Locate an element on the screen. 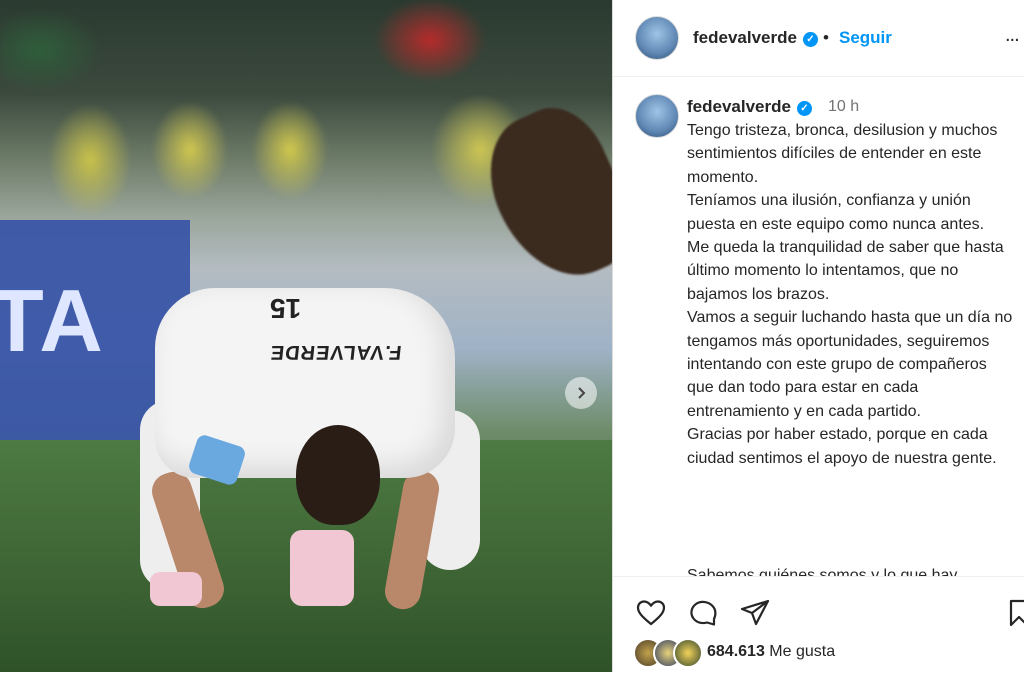 The width and height of the screenshot is (1024, 673). player-shoe-right is located at coordinates (322, 568).